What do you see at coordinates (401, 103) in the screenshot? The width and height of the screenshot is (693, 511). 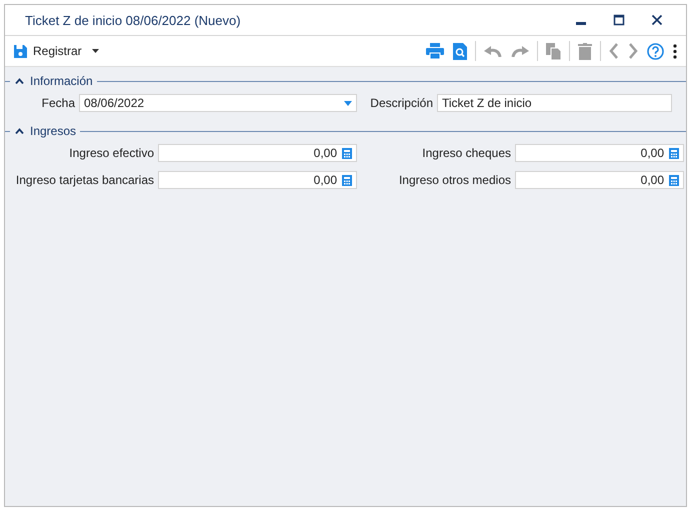 I see `field-label: Descripción` at bounding box center [401, 103].